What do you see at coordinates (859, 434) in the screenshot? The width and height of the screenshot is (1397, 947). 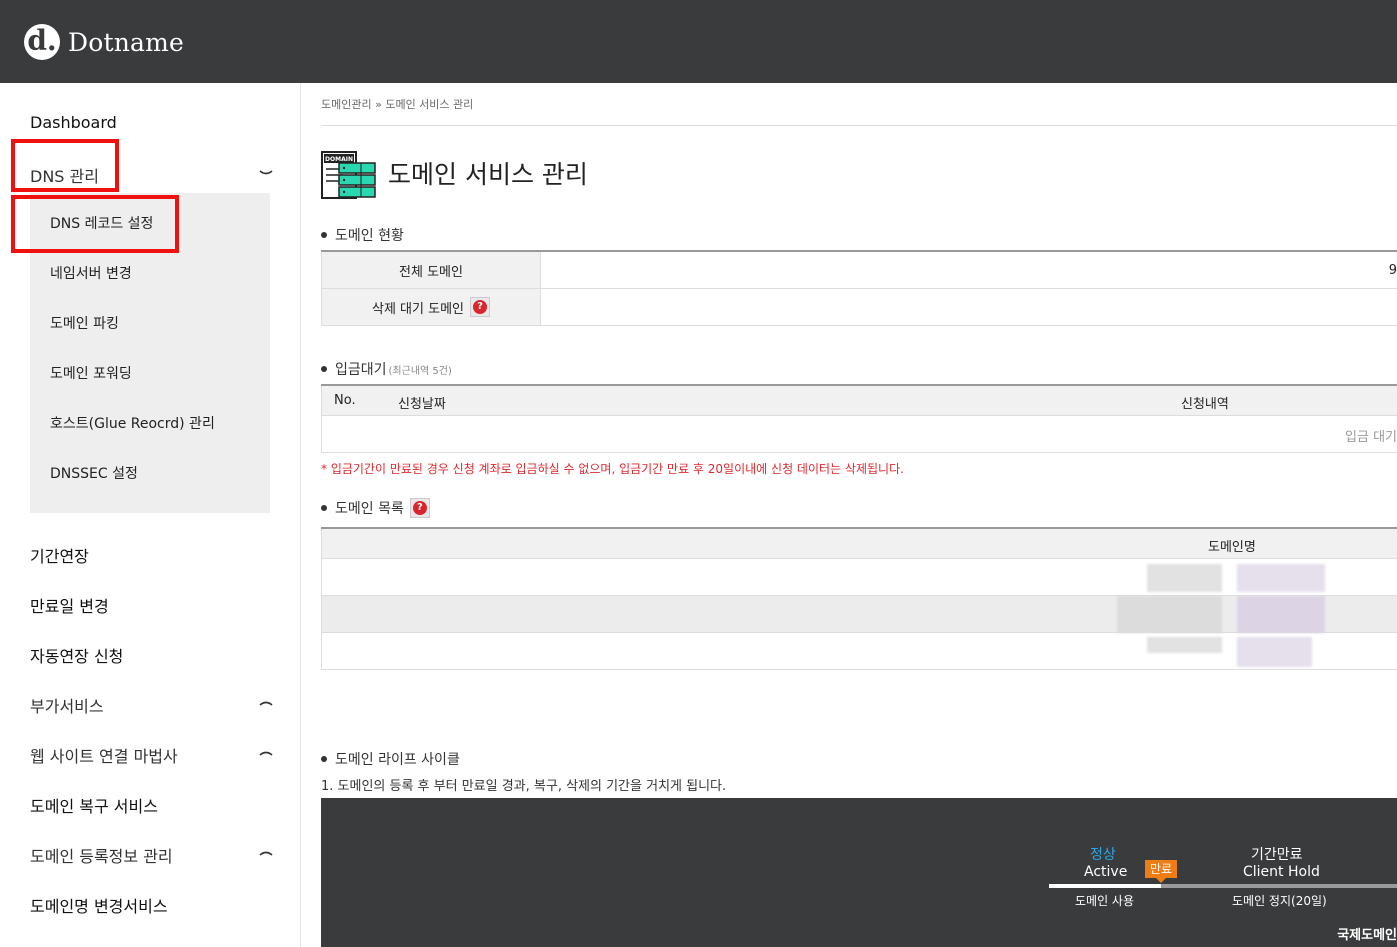 I see `table-row: 입금 대기` at bounding box center [859, 434].